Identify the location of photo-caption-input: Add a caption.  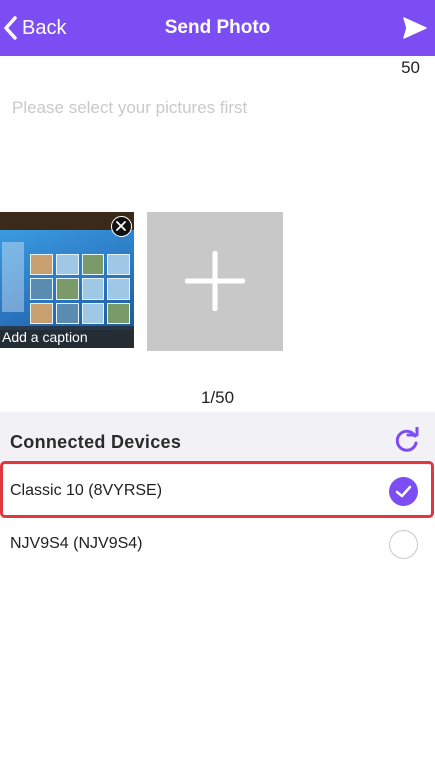
(67, 337).